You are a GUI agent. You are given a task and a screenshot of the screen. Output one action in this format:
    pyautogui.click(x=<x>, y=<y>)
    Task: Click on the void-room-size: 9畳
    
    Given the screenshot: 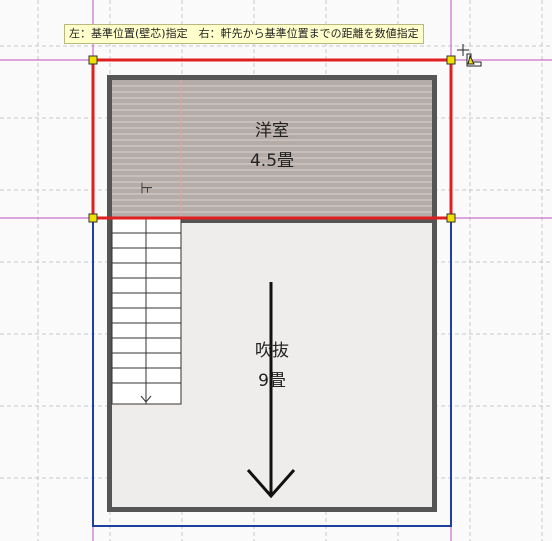 What is the action you would take?
    pyautogui.click(x=272, y=381)
    